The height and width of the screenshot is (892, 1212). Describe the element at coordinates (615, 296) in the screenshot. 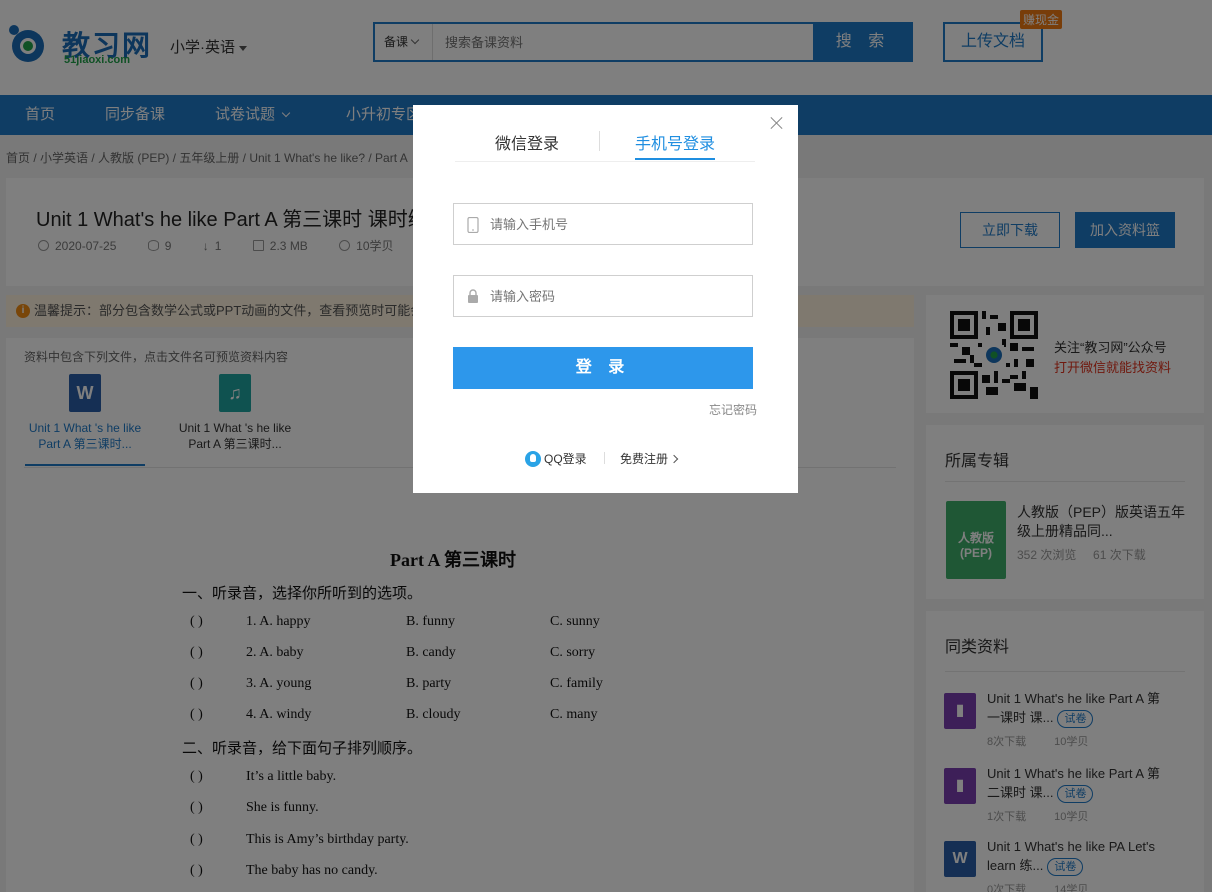

I see `password-input` at that location.